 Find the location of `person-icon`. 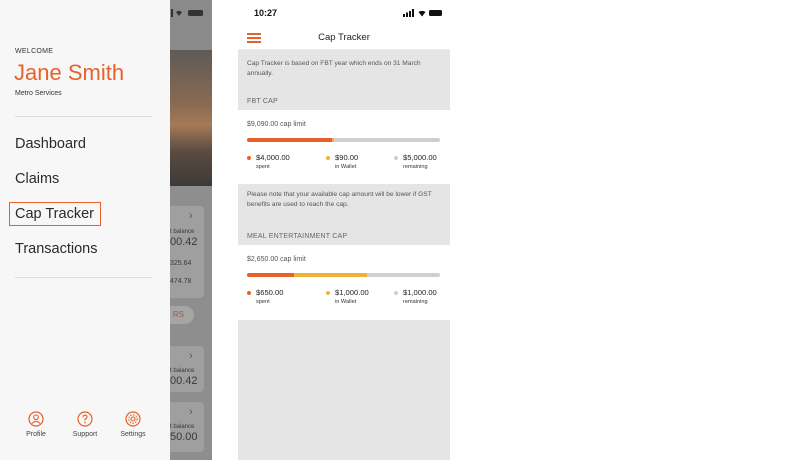

person-icon is located at coordinates (36, 419).